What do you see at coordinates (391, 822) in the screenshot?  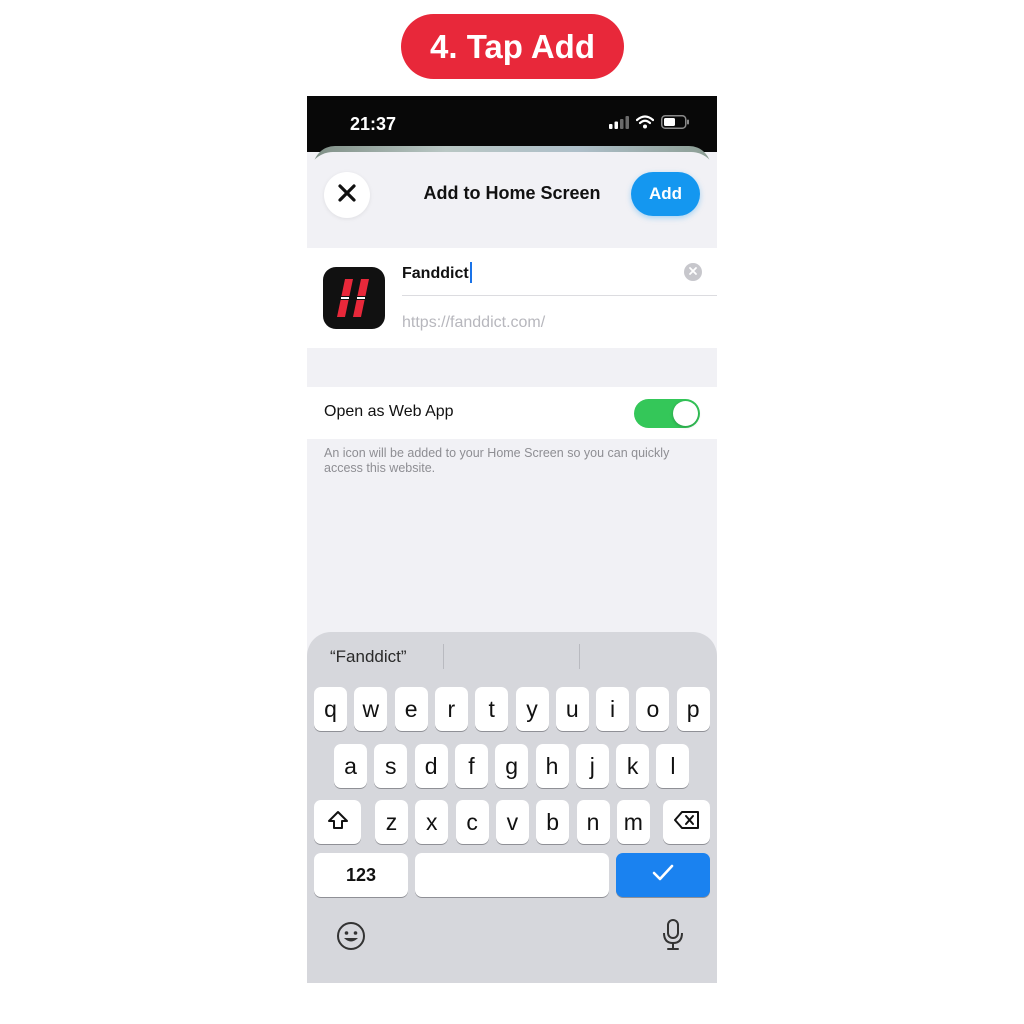 I see `key-z: z` at bounding box center [391, 822].